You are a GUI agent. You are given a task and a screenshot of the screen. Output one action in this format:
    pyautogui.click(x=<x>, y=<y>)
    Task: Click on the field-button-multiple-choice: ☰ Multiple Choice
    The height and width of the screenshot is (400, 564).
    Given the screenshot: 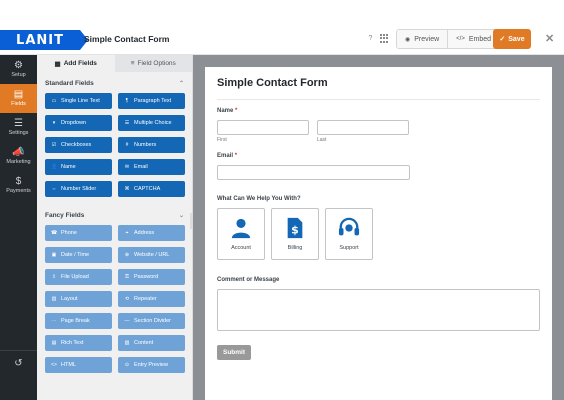 What is the action you would take?
    pyautogui.click(x=151, y=123)
    